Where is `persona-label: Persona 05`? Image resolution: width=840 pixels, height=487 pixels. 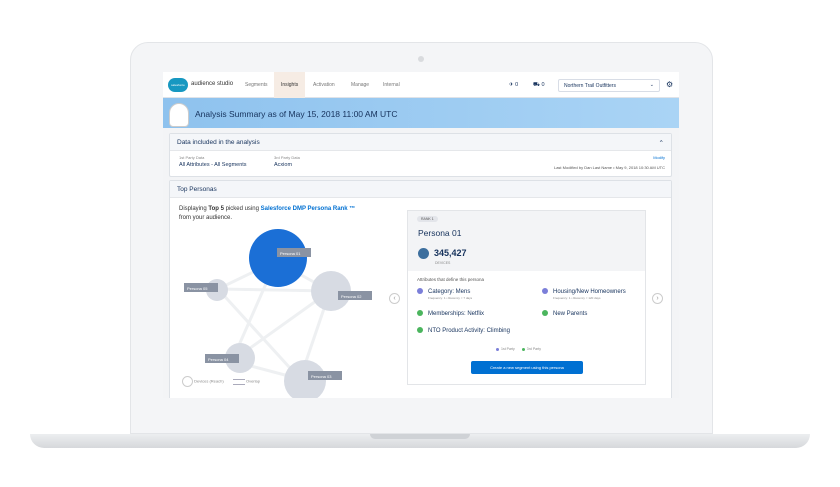
persona-label: Persona 05 is located at coordinates (197, 288).